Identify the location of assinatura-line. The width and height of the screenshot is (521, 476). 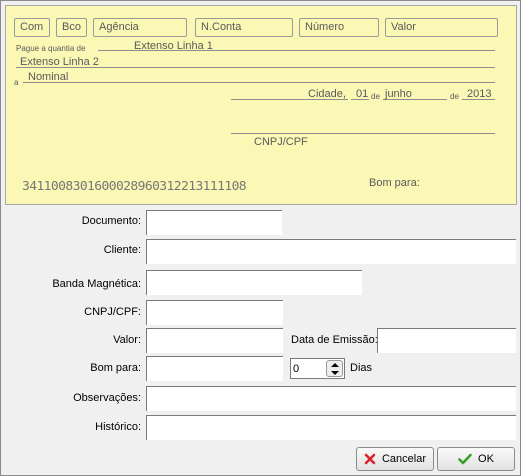
(363, 133).